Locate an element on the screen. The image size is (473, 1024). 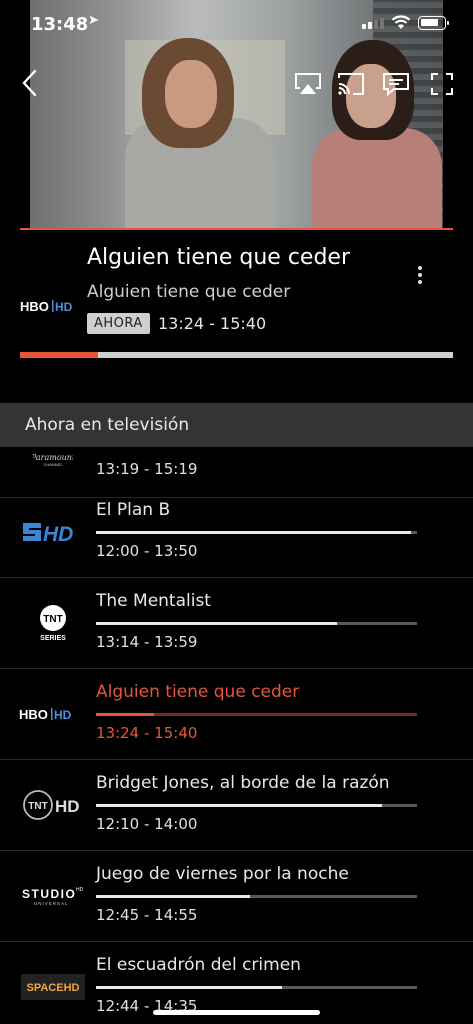
video-scene-person-face is located at coordinates (191, 94).